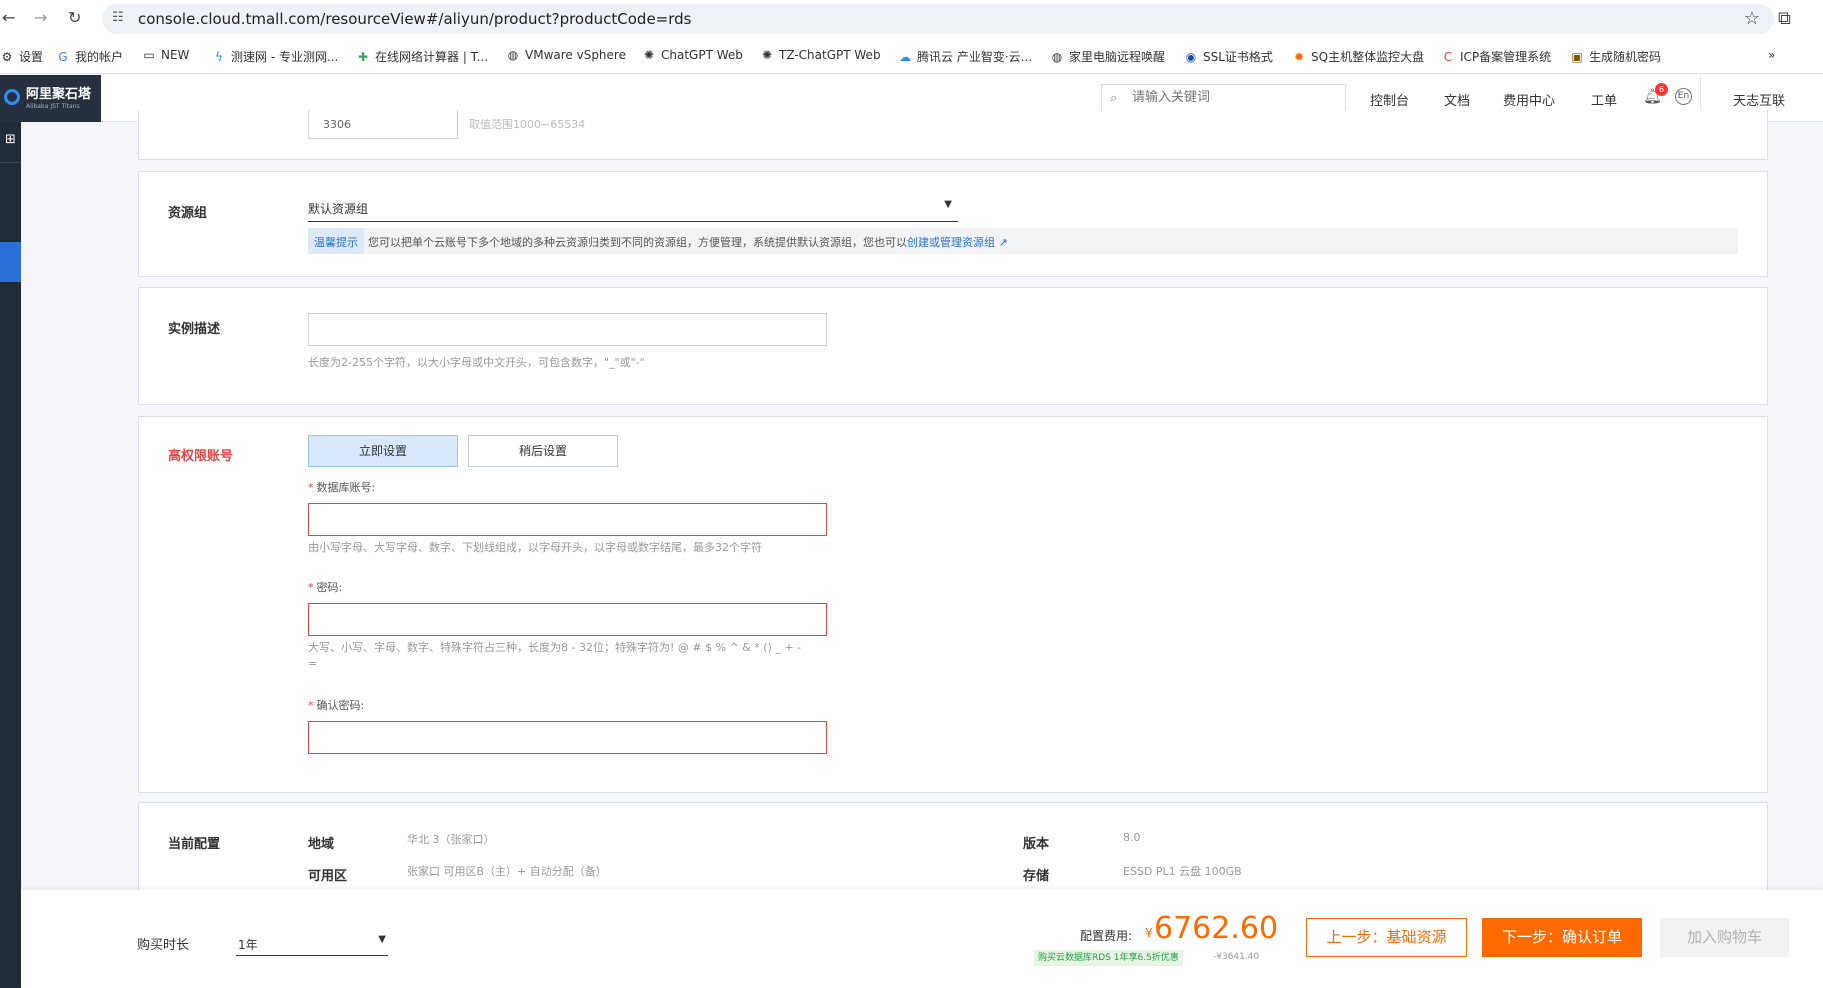  What do you see at coordinates (1228, 56) in the screenshot?
I see `bookmark-item: ◉ SSL证书格式` at bounding box center [1228, 56].